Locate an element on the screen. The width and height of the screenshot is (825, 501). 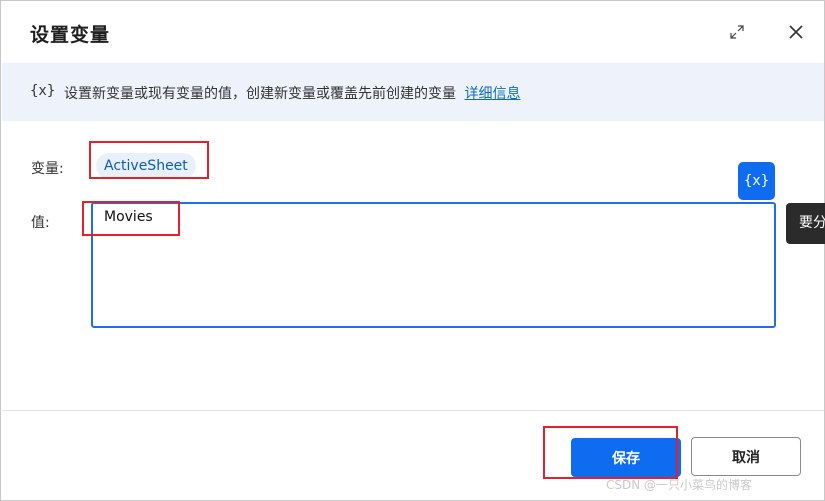
info-bar: {x} 设置新变量或现有变量的值，创建新变量或覆盖先前创建的变量 详细信息 is located at coordinates (413, 92).